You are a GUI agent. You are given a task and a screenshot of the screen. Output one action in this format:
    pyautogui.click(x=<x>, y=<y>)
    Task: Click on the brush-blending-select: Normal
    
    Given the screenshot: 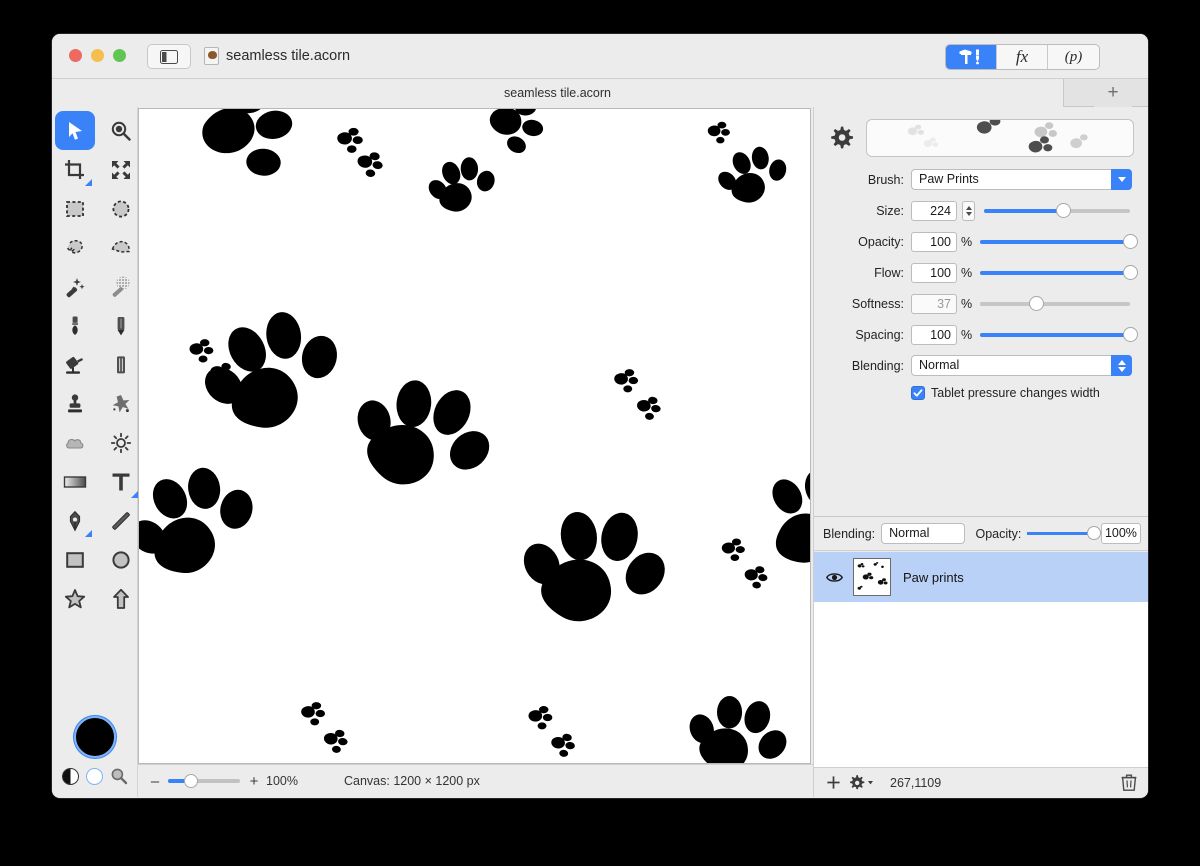 What is the action you would take?
    pyautogui.click(x=1021, y=365)
    